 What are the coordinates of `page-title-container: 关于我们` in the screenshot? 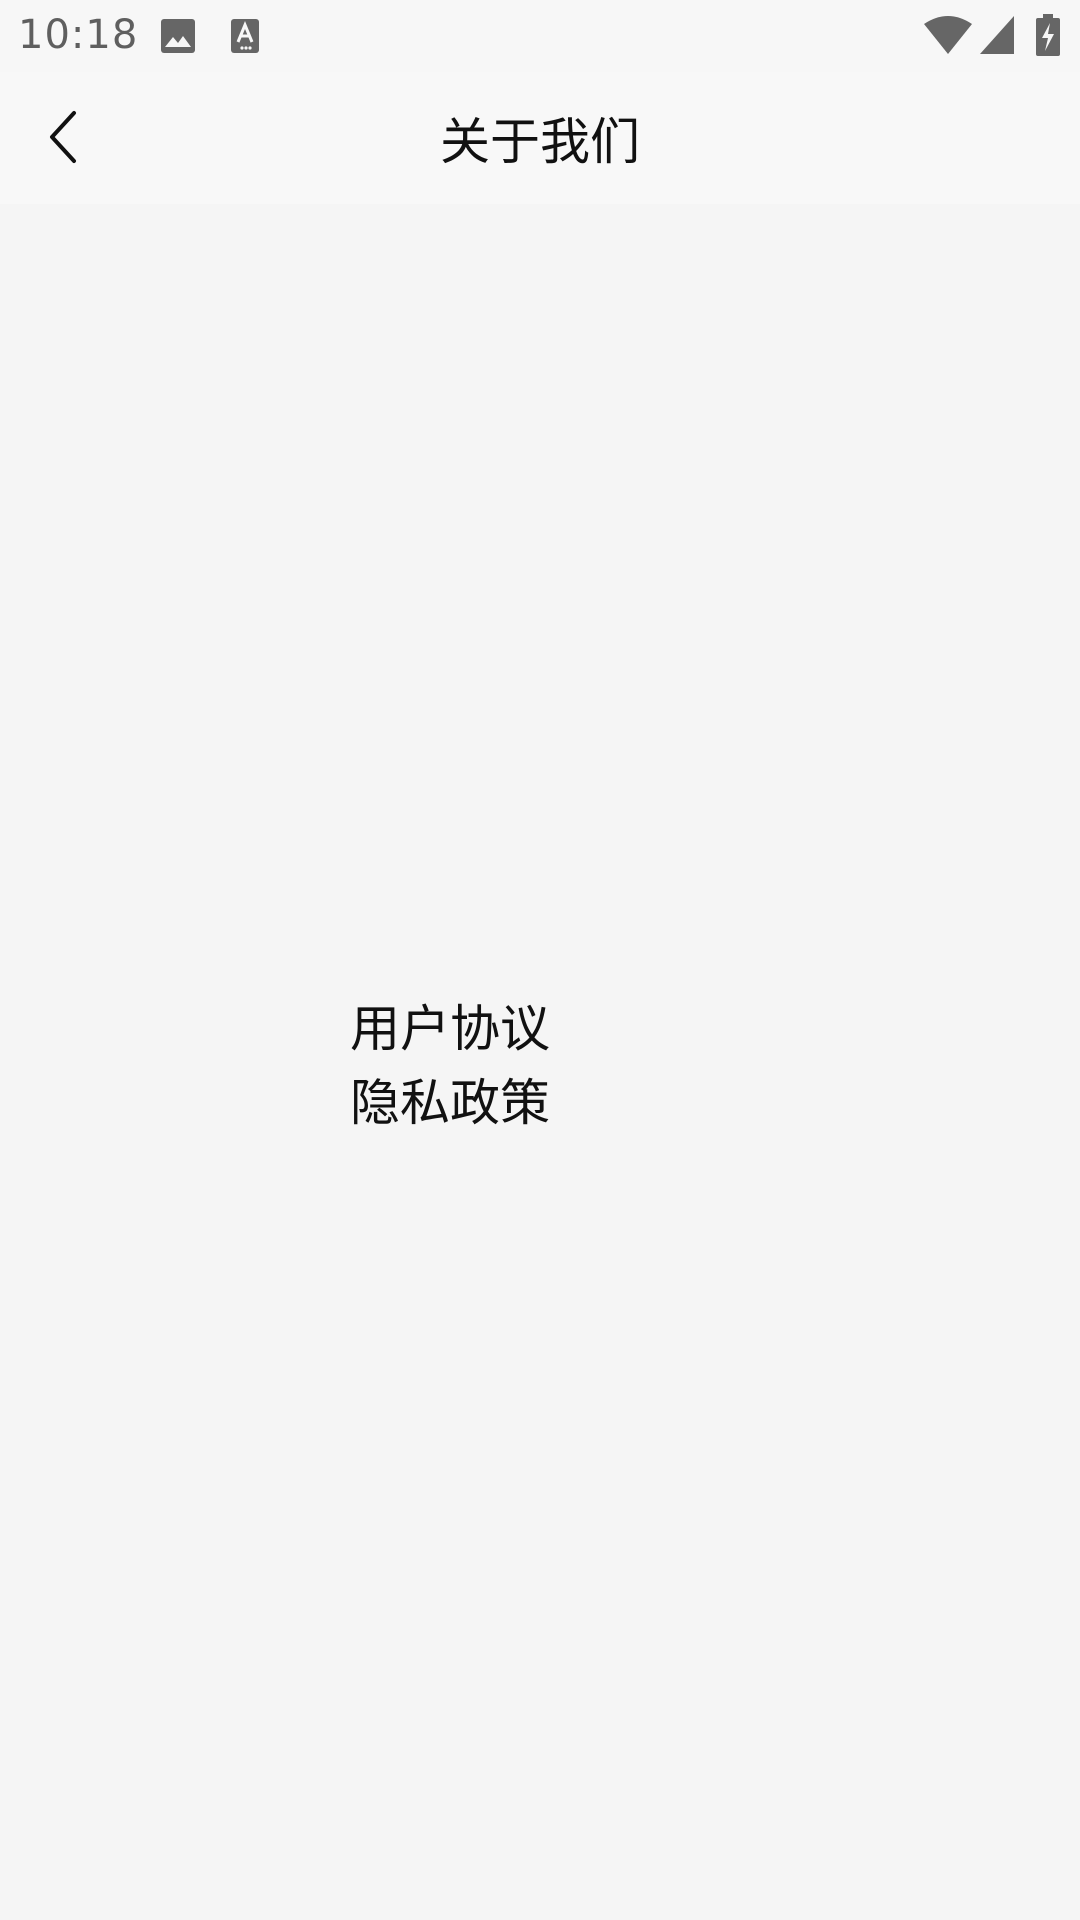 It's located at (540, 138).